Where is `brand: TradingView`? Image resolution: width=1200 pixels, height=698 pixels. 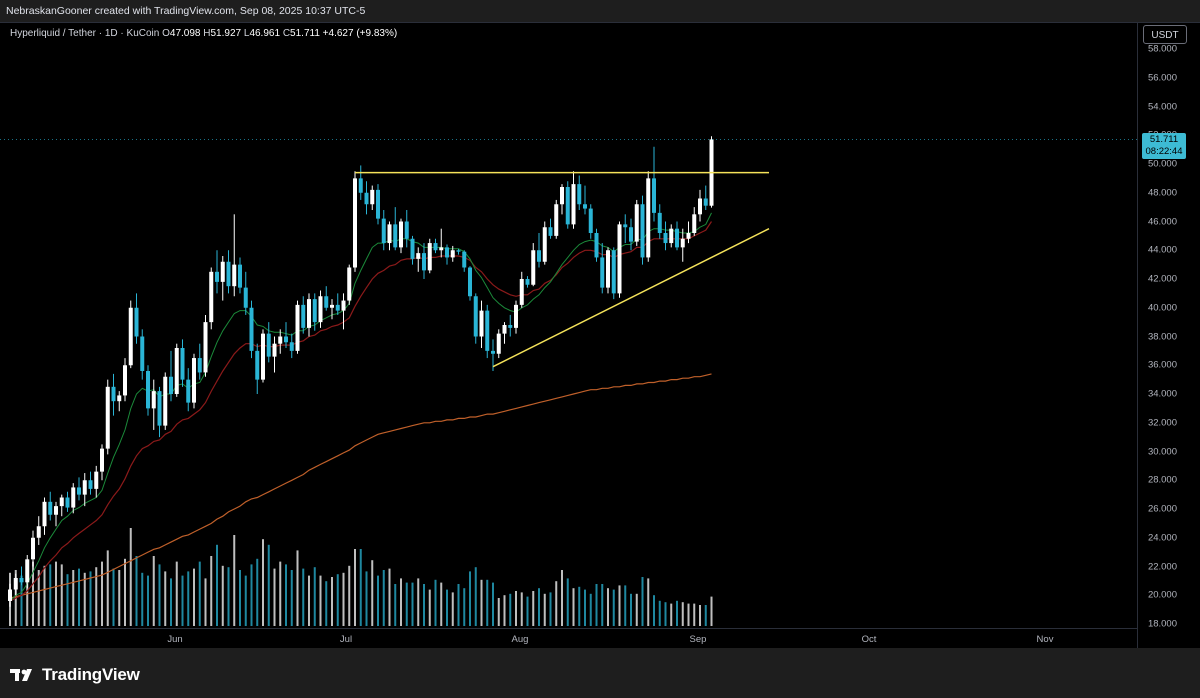 brand: TradingView is located at coordinates (75, 675).